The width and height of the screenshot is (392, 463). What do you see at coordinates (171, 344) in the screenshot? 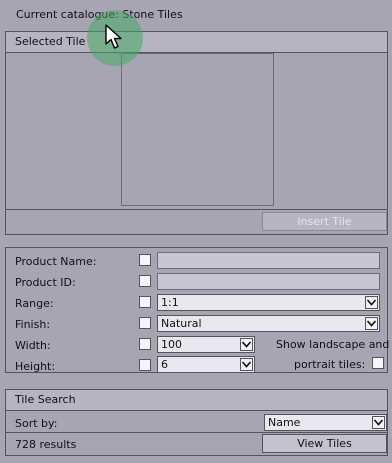
I see `width-value: 100` at bounding box center [171, 344].